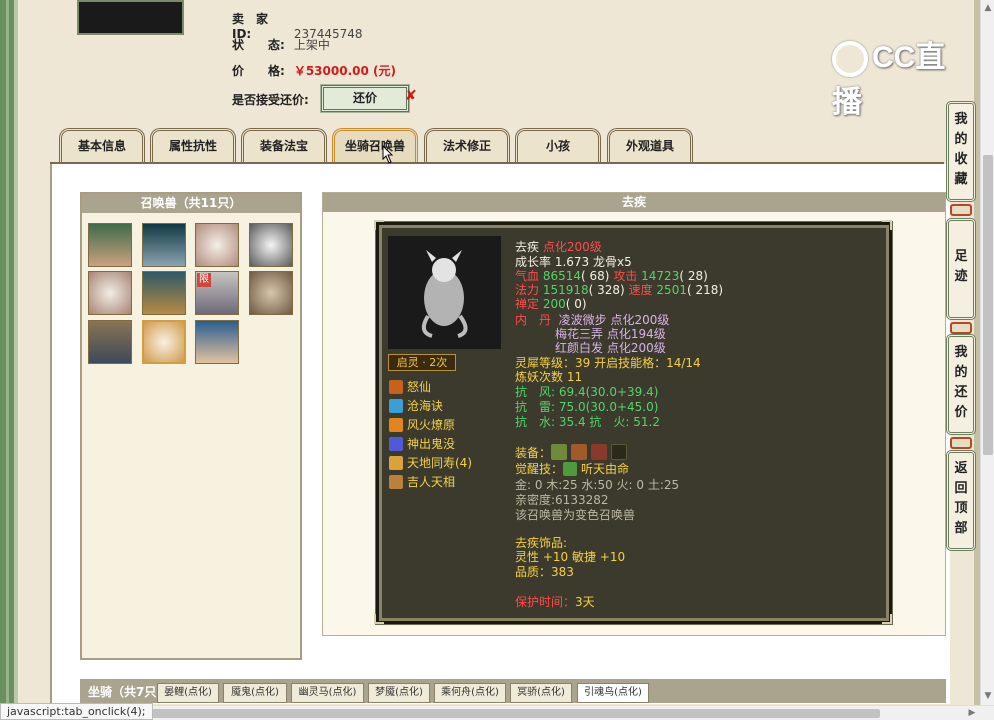 The image size is (994, 720). I want to click on status-label: 状 态:, so click(258, 45).